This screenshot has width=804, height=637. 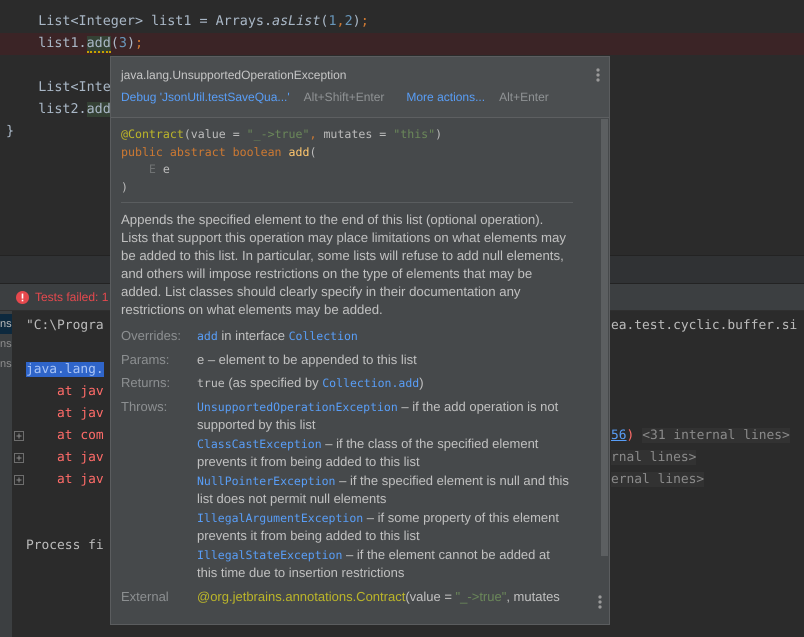 What do you see at coordinates (307, 359) in the screenshot?
I see `definition-text: e – element to be appended to this list` at bounding box center [307, 359].